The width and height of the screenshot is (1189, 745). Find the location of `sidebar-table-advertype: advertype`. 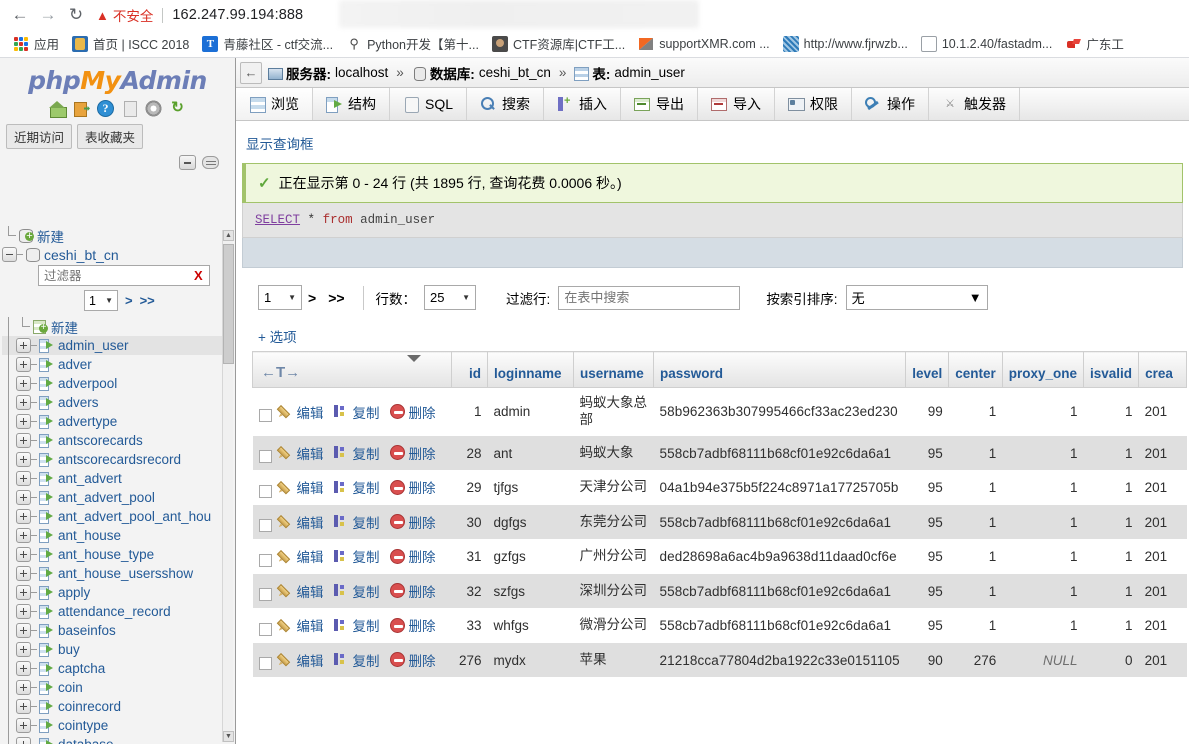

sidebar-table-advertype: advertype is located at coordinates (118, 421).